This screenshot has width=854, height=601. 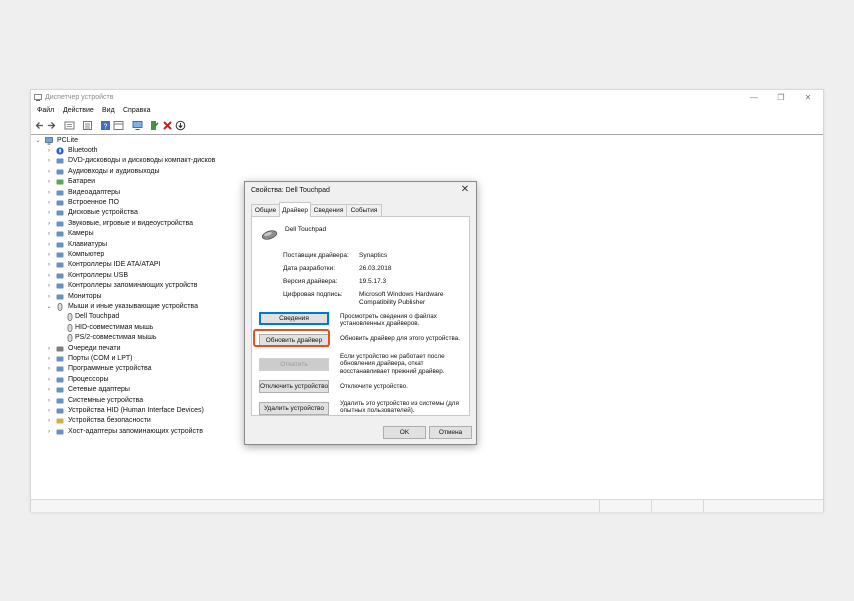 I want to click on driver-date-key: Дата разработки:, so click(x=309, y=268).